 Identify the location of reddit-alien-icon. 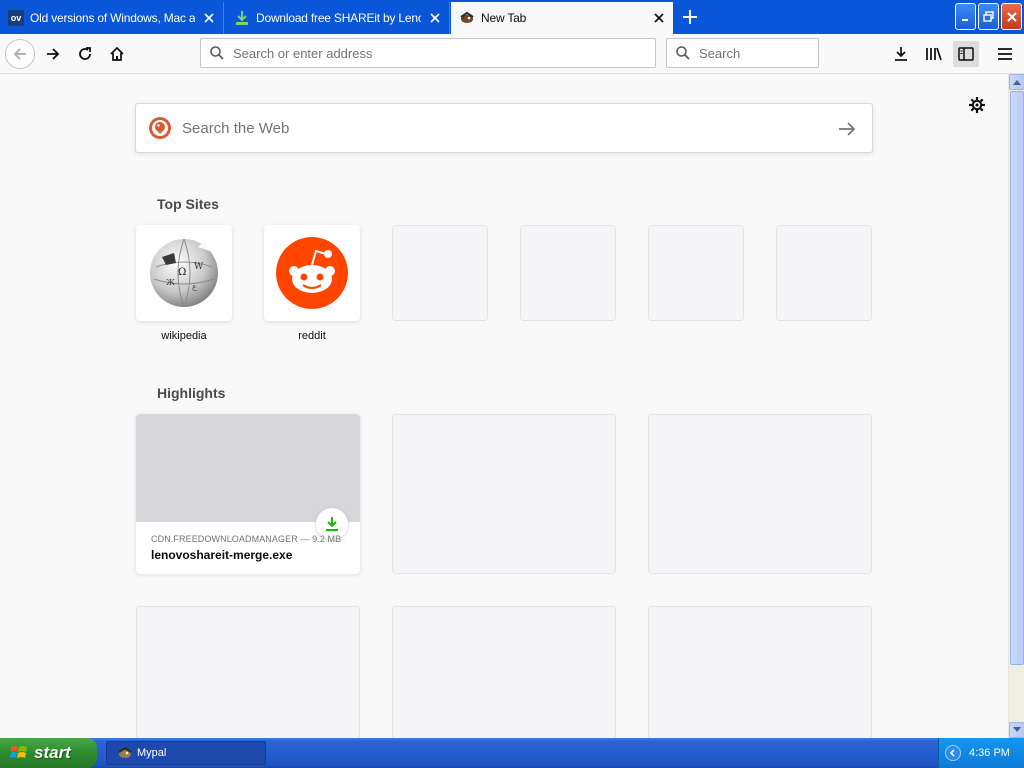
(312, 273).